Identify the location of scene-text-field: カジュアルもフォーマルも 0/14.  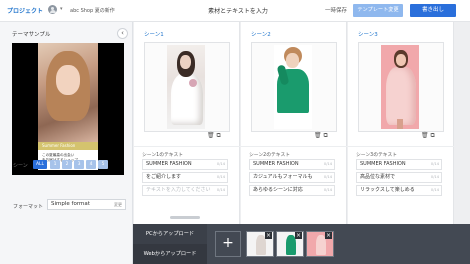
(292, 177).